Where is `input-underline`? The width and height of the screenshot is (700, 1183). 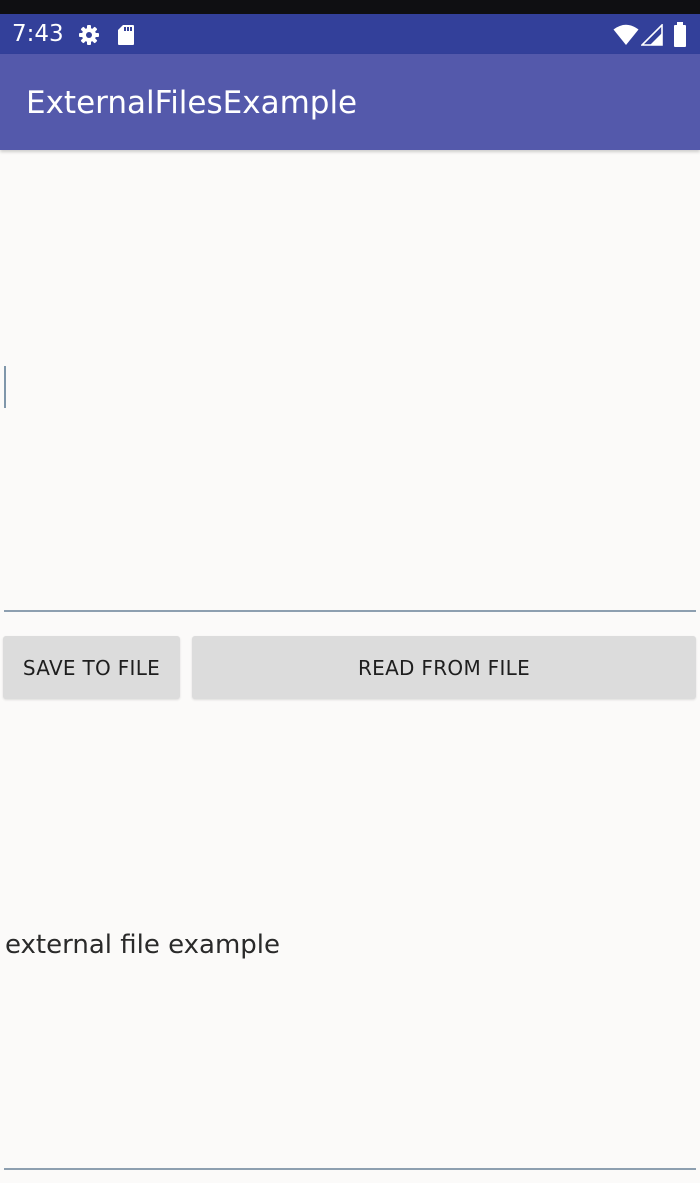
input-underline is located at coordinates (350, 611).